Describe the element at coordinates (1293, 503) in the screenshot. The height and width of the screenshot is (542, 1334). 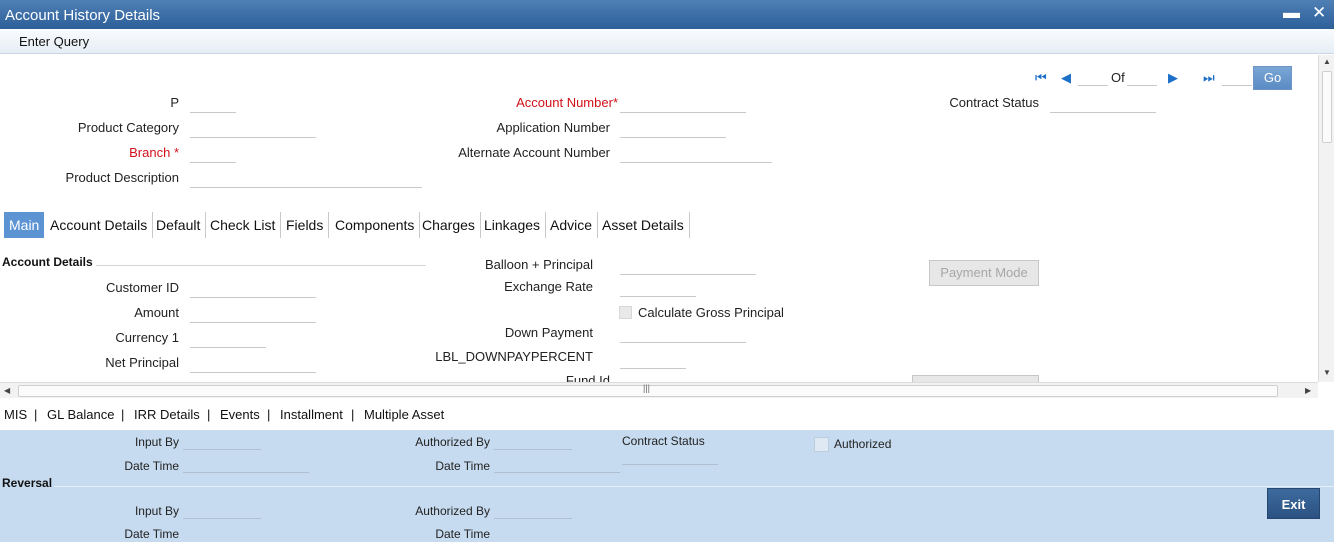
I see `exit-button: Exit` at that location.